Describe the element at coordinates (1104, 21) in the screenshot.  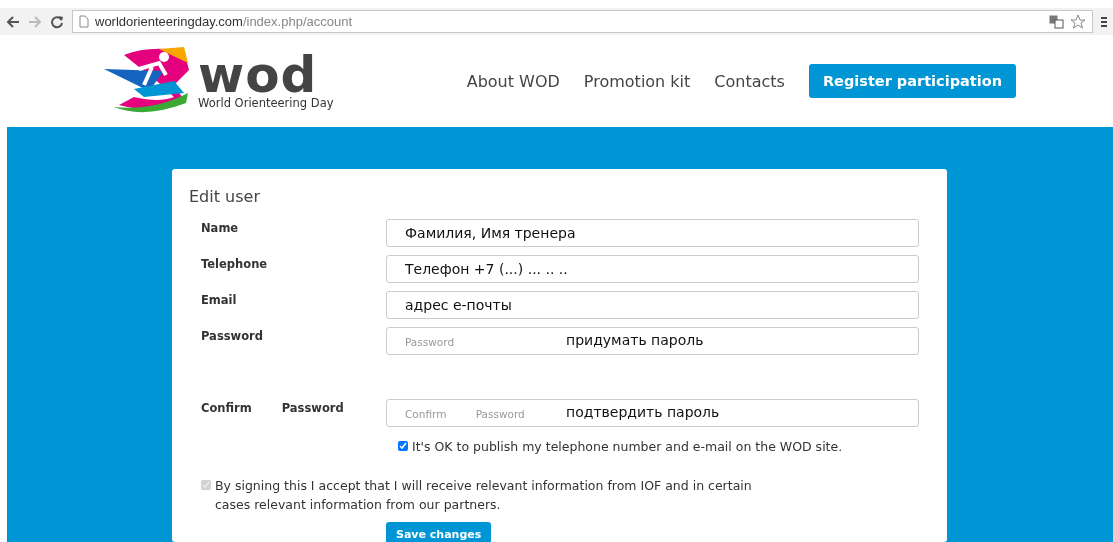
I see `menu-icon` at that location.